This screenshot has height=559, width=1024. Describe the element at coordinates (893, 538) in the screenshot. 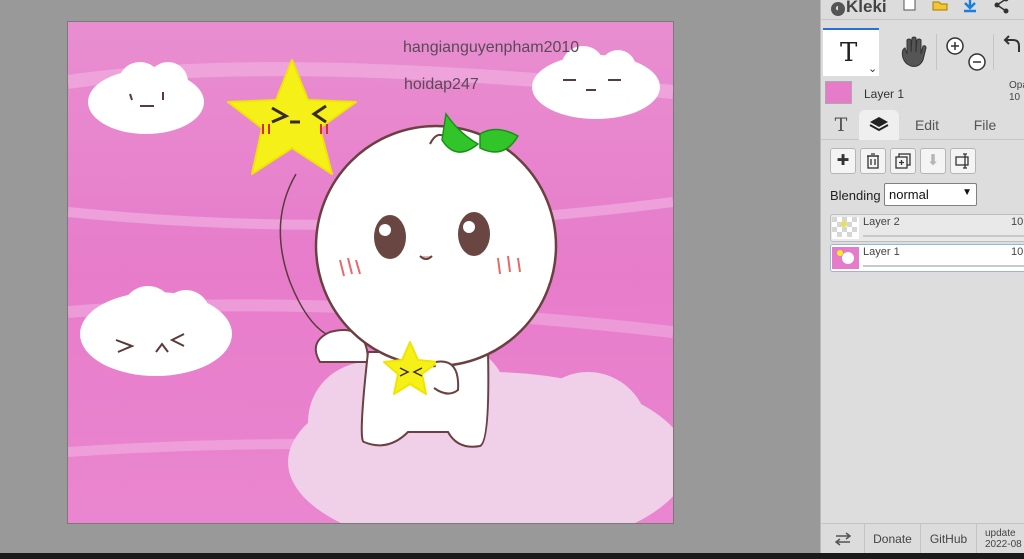

I see `donate-link: Donate` at that location.